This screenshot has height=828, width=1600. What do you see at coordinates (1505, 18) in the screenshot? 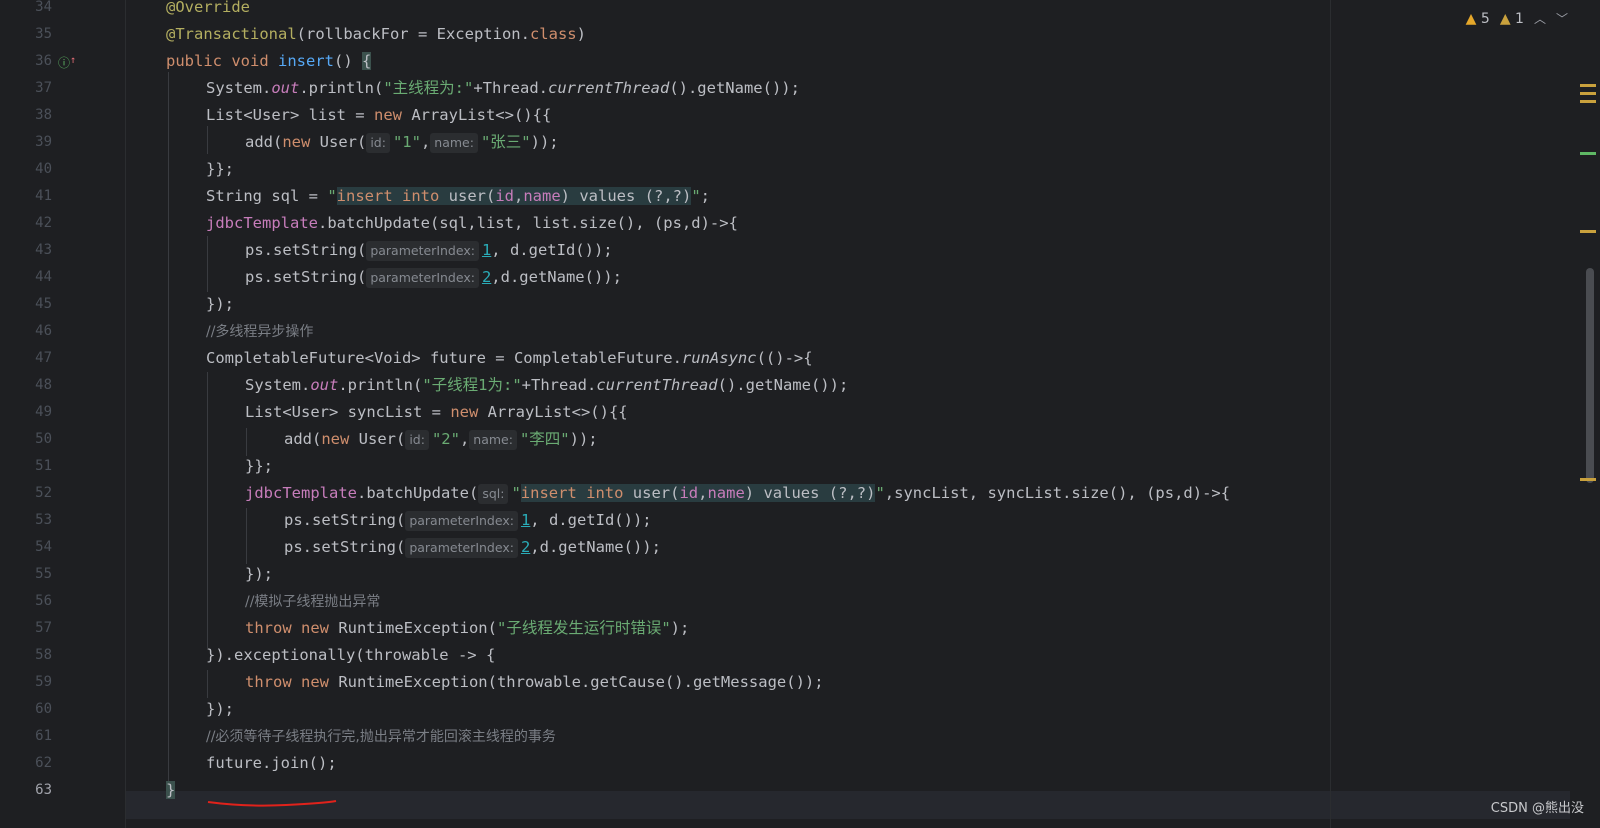
I see `weak-warning-icon: ▲` at bounding box center [1505, 18].